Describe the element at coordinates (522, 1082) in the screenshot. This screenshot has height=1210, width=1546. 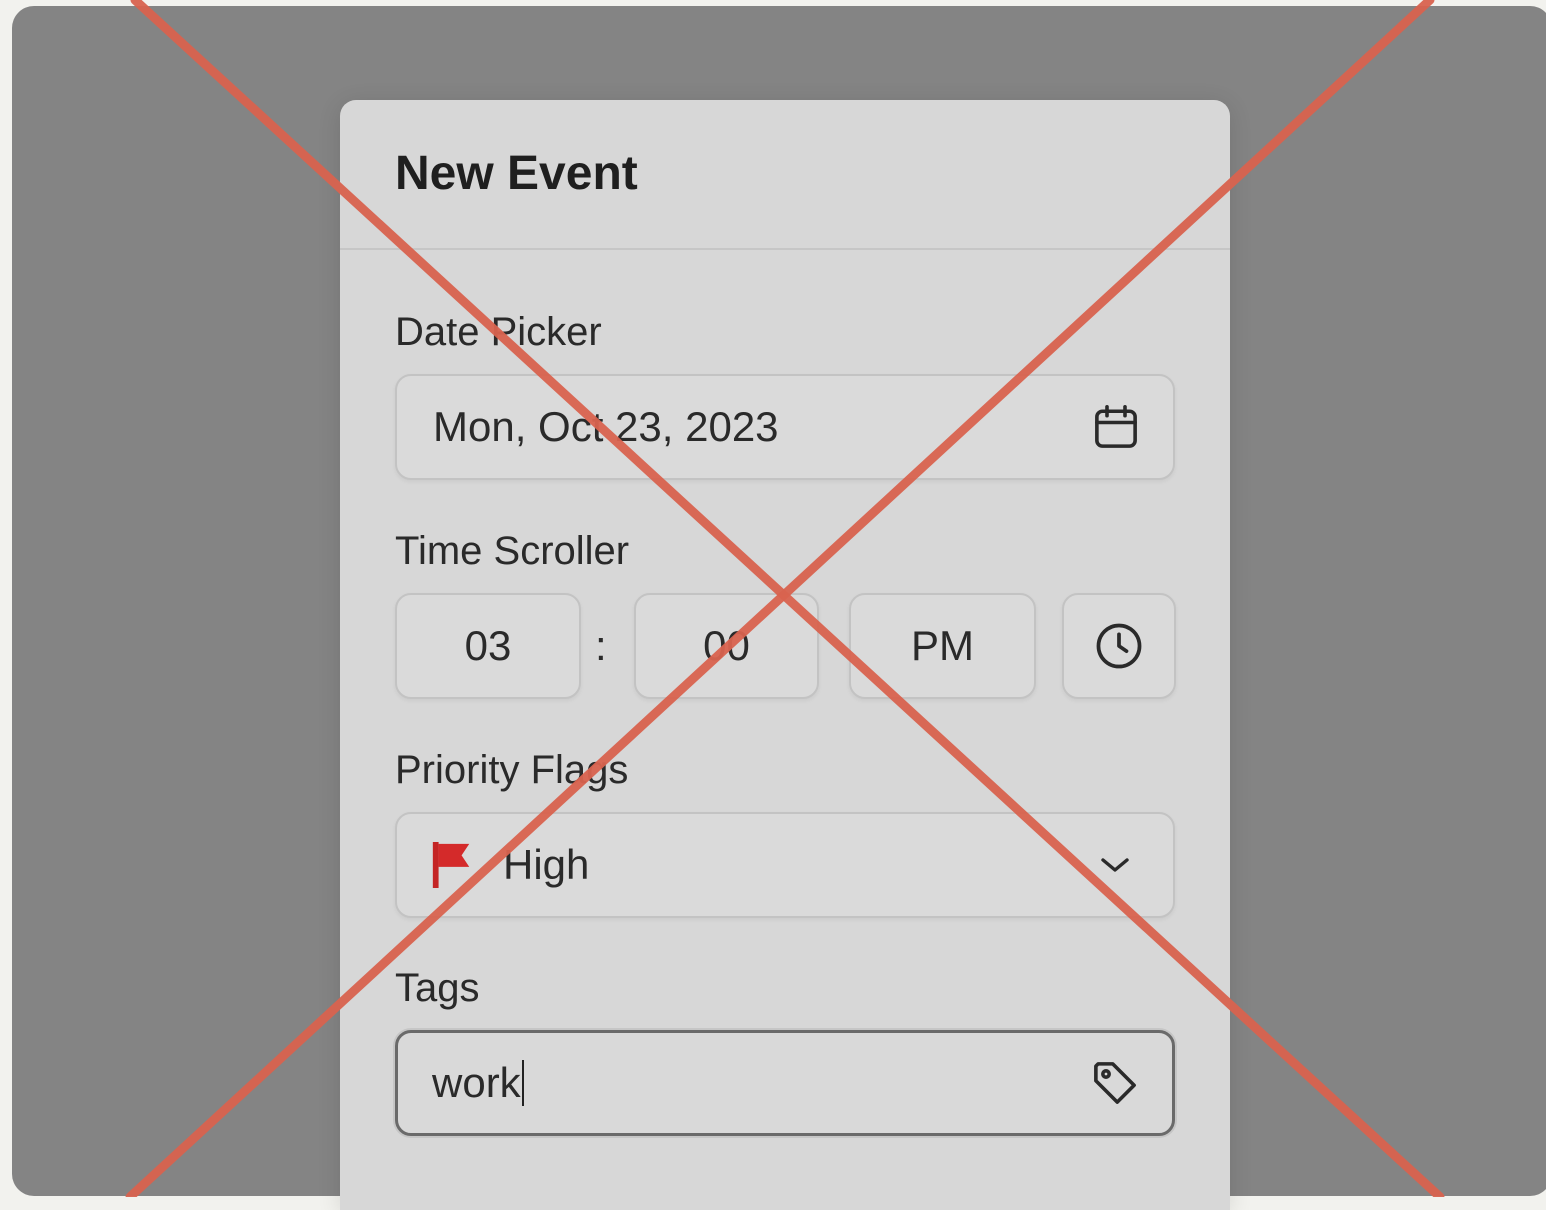
I see `text-cursor` at that location.